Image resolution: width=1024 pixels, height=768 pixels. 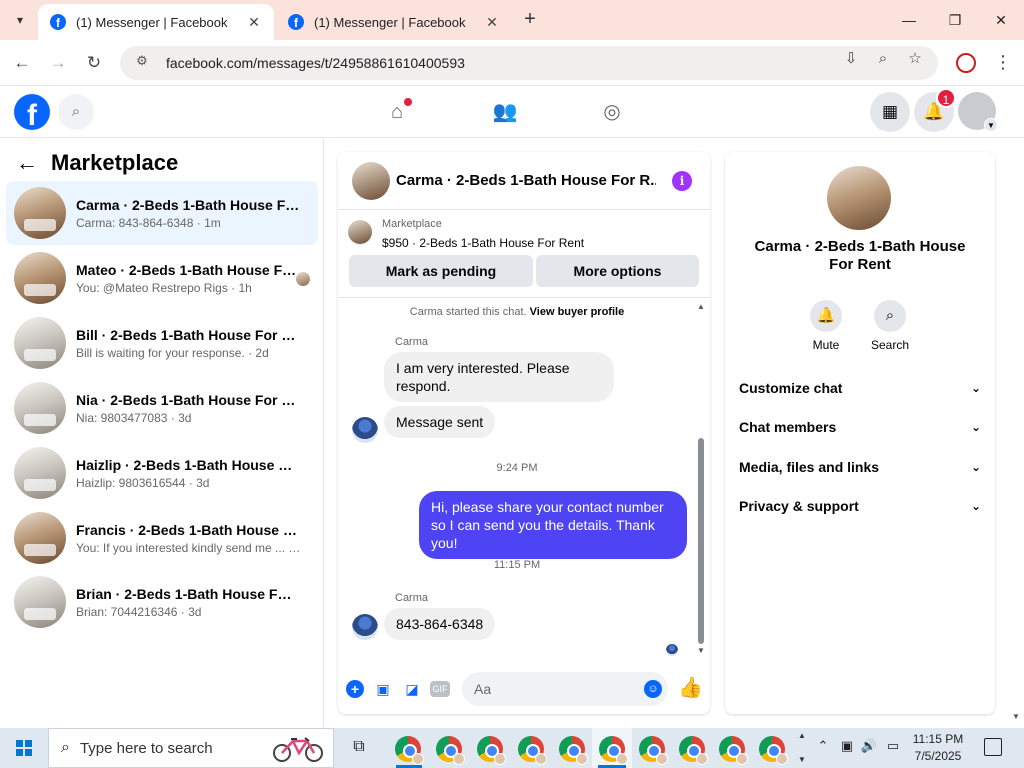 I want to click on message-bubble: 843-864-6348, so click(x=440, y=624).